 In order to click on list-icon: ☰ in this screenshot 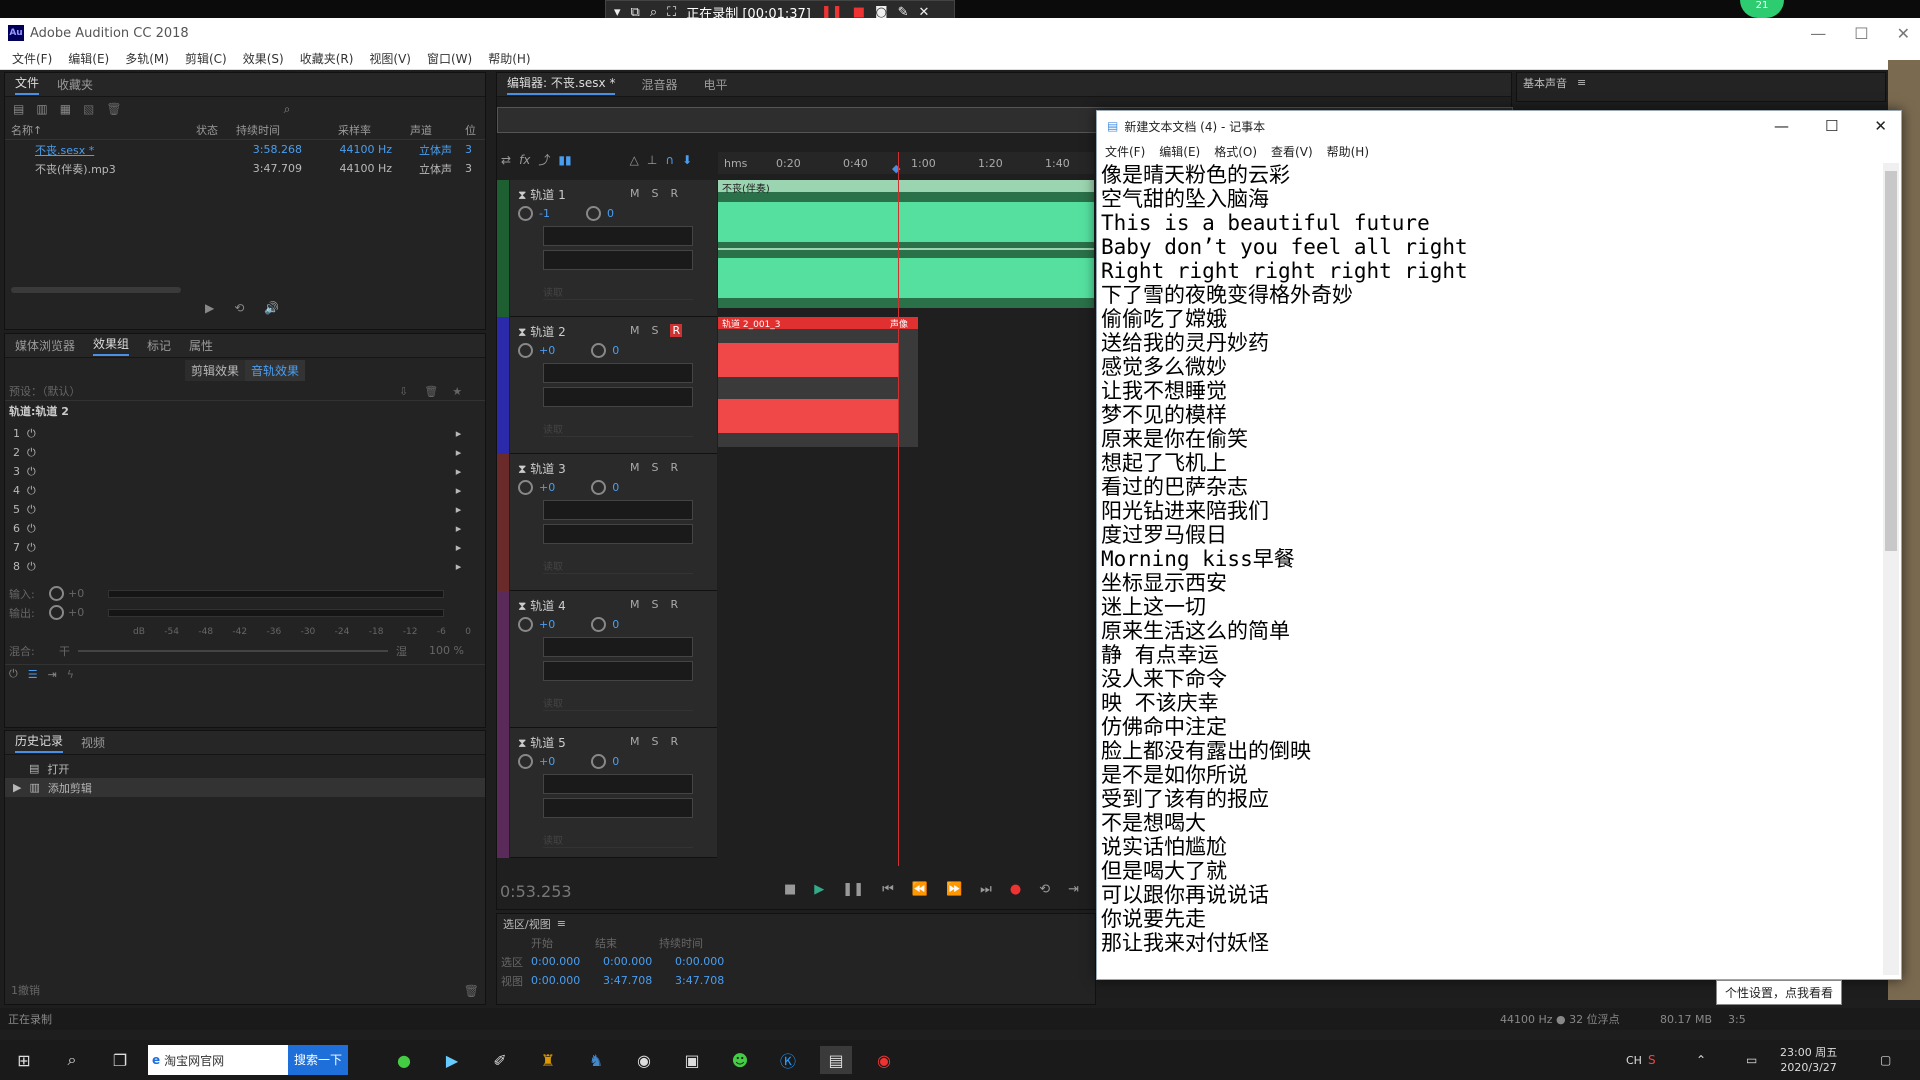, I will do `click(33, 674)`.